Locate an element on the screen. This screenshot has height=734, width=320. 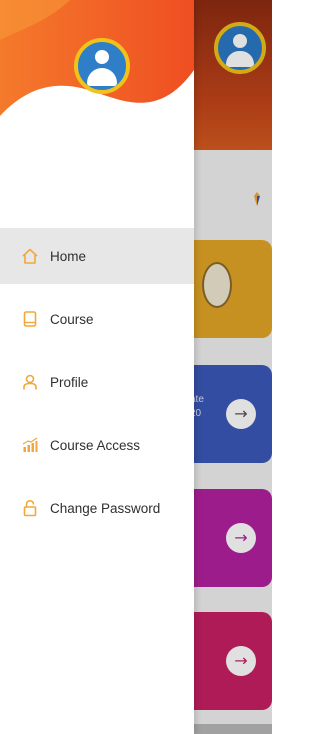
avatar-head is located at coordinates (102, 57).